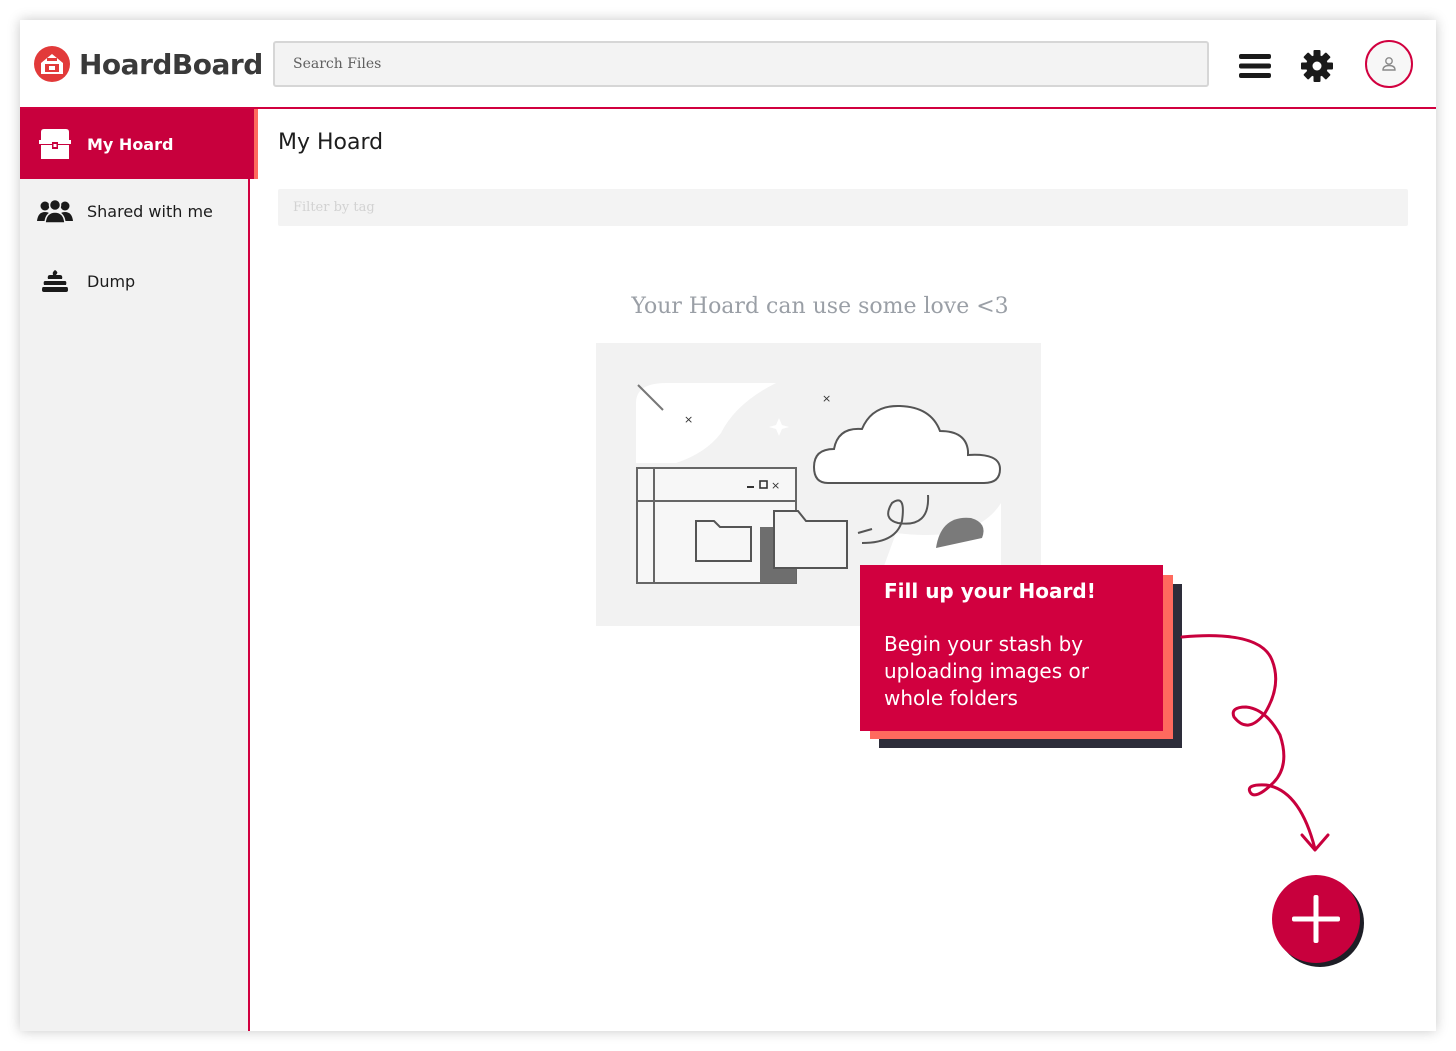 The width and height of the screenshot is (1456, 1051). Describe the element at coordinates (139, 570) in the screenshot. I see `sidebar: My Hoard Shared with me Dump` at that location.